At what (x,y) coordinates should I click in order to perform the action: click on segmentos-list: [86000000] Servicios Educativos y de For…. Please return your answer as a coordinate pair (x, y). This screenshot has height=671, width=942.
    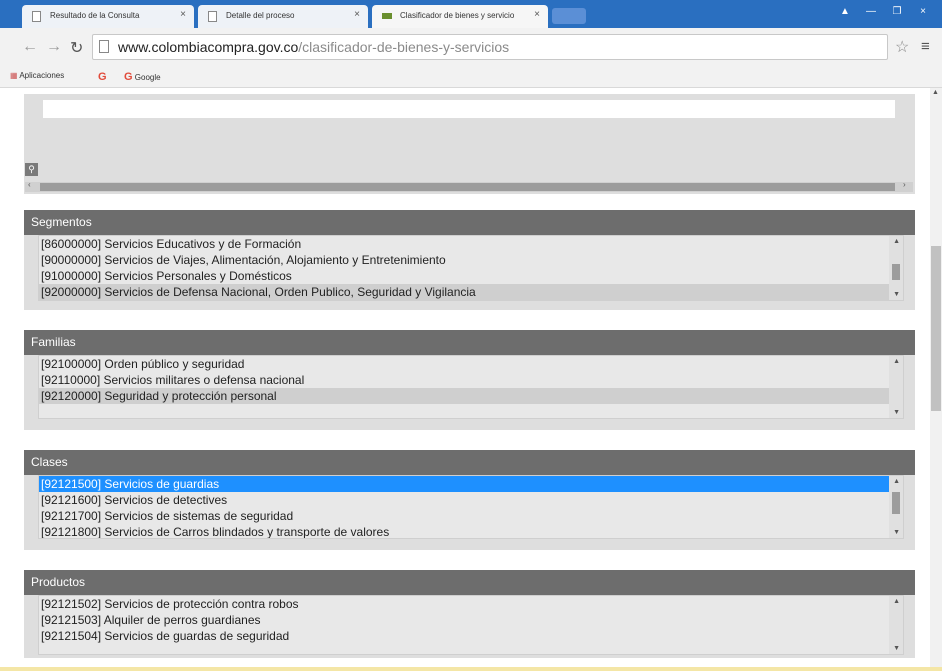
    Looking at the image, I should click on (471, 268).